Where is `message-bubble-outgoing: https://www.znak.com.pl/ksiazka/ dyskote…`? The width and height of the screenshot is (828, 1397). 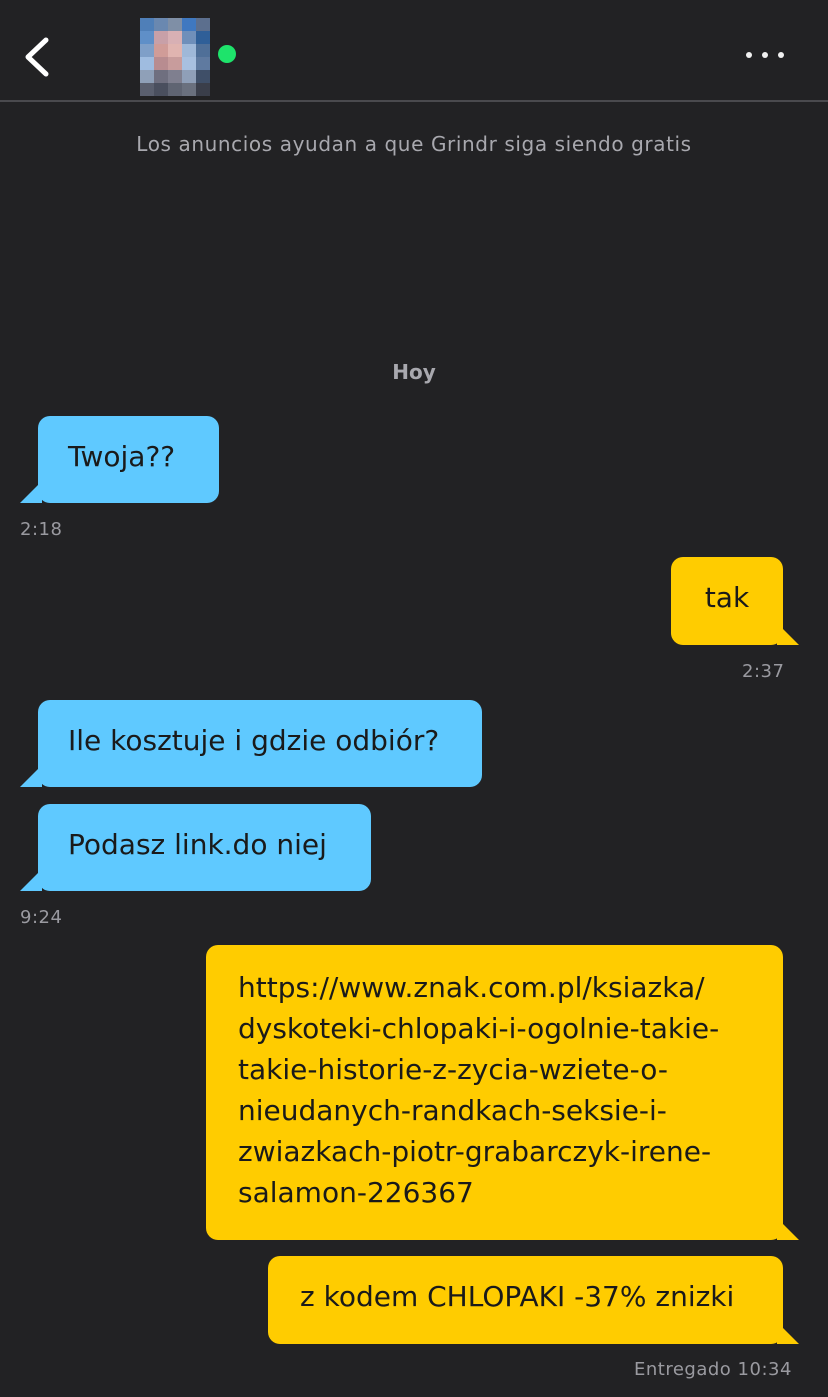 message-bubble-outgoing: https://www.znak.com.pl/ksiazka/ dyskote… is located at coordinates (494, 1092).